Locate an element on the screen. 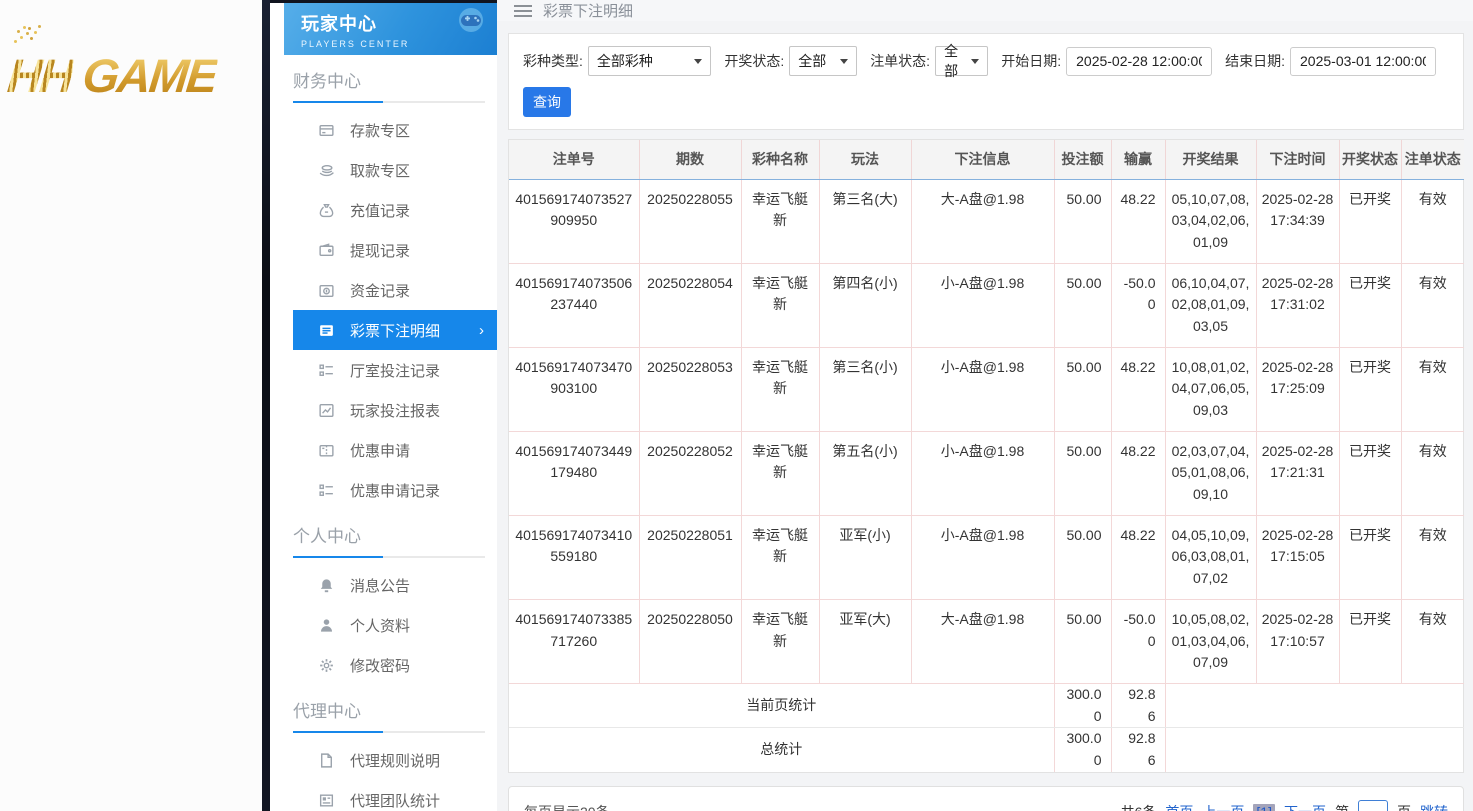 The image size is (1473, 811). sidebar-item-withdrawal-records: 提现记录 is located at coordinates (383, 250).